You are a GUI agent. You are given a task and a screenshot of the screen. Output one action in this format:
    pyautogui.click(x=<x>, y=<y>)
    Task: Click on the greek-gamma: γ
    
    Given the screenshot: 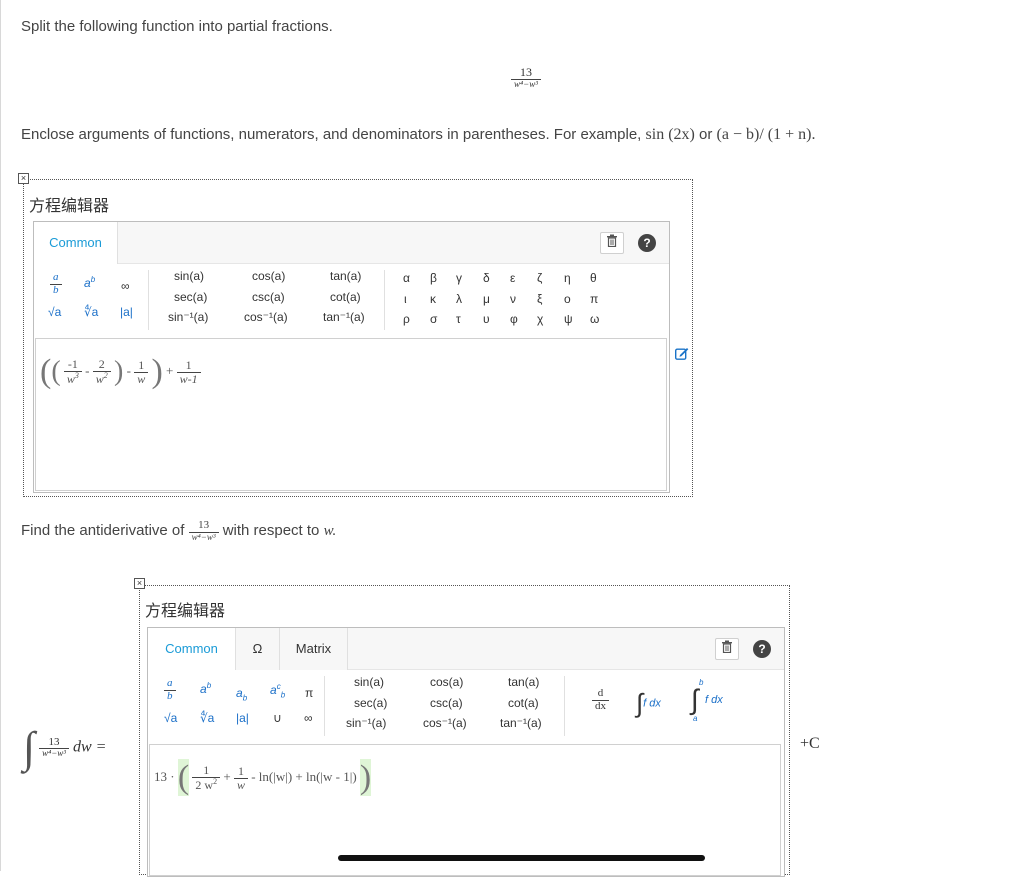 What is the action you would take?
    pyautogui.click(x=459, y=278)
    